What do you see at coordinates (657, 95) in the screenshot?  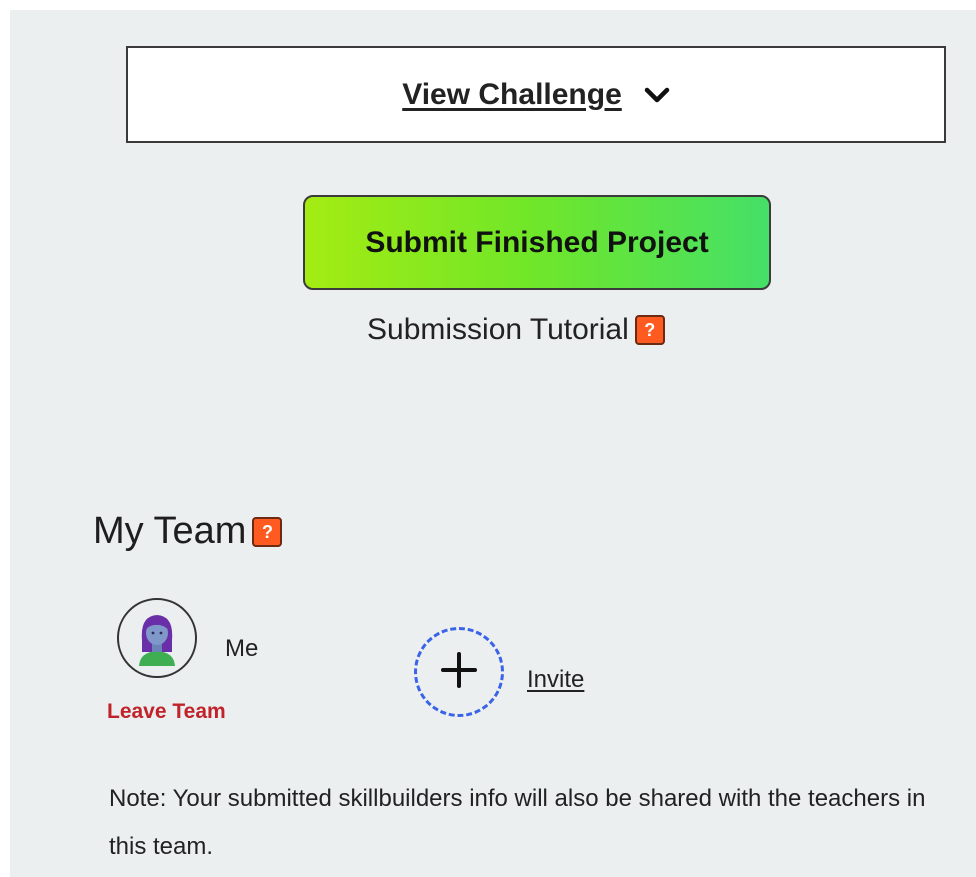 I see `chevron-down-icon` at bounding box center [657, 95].